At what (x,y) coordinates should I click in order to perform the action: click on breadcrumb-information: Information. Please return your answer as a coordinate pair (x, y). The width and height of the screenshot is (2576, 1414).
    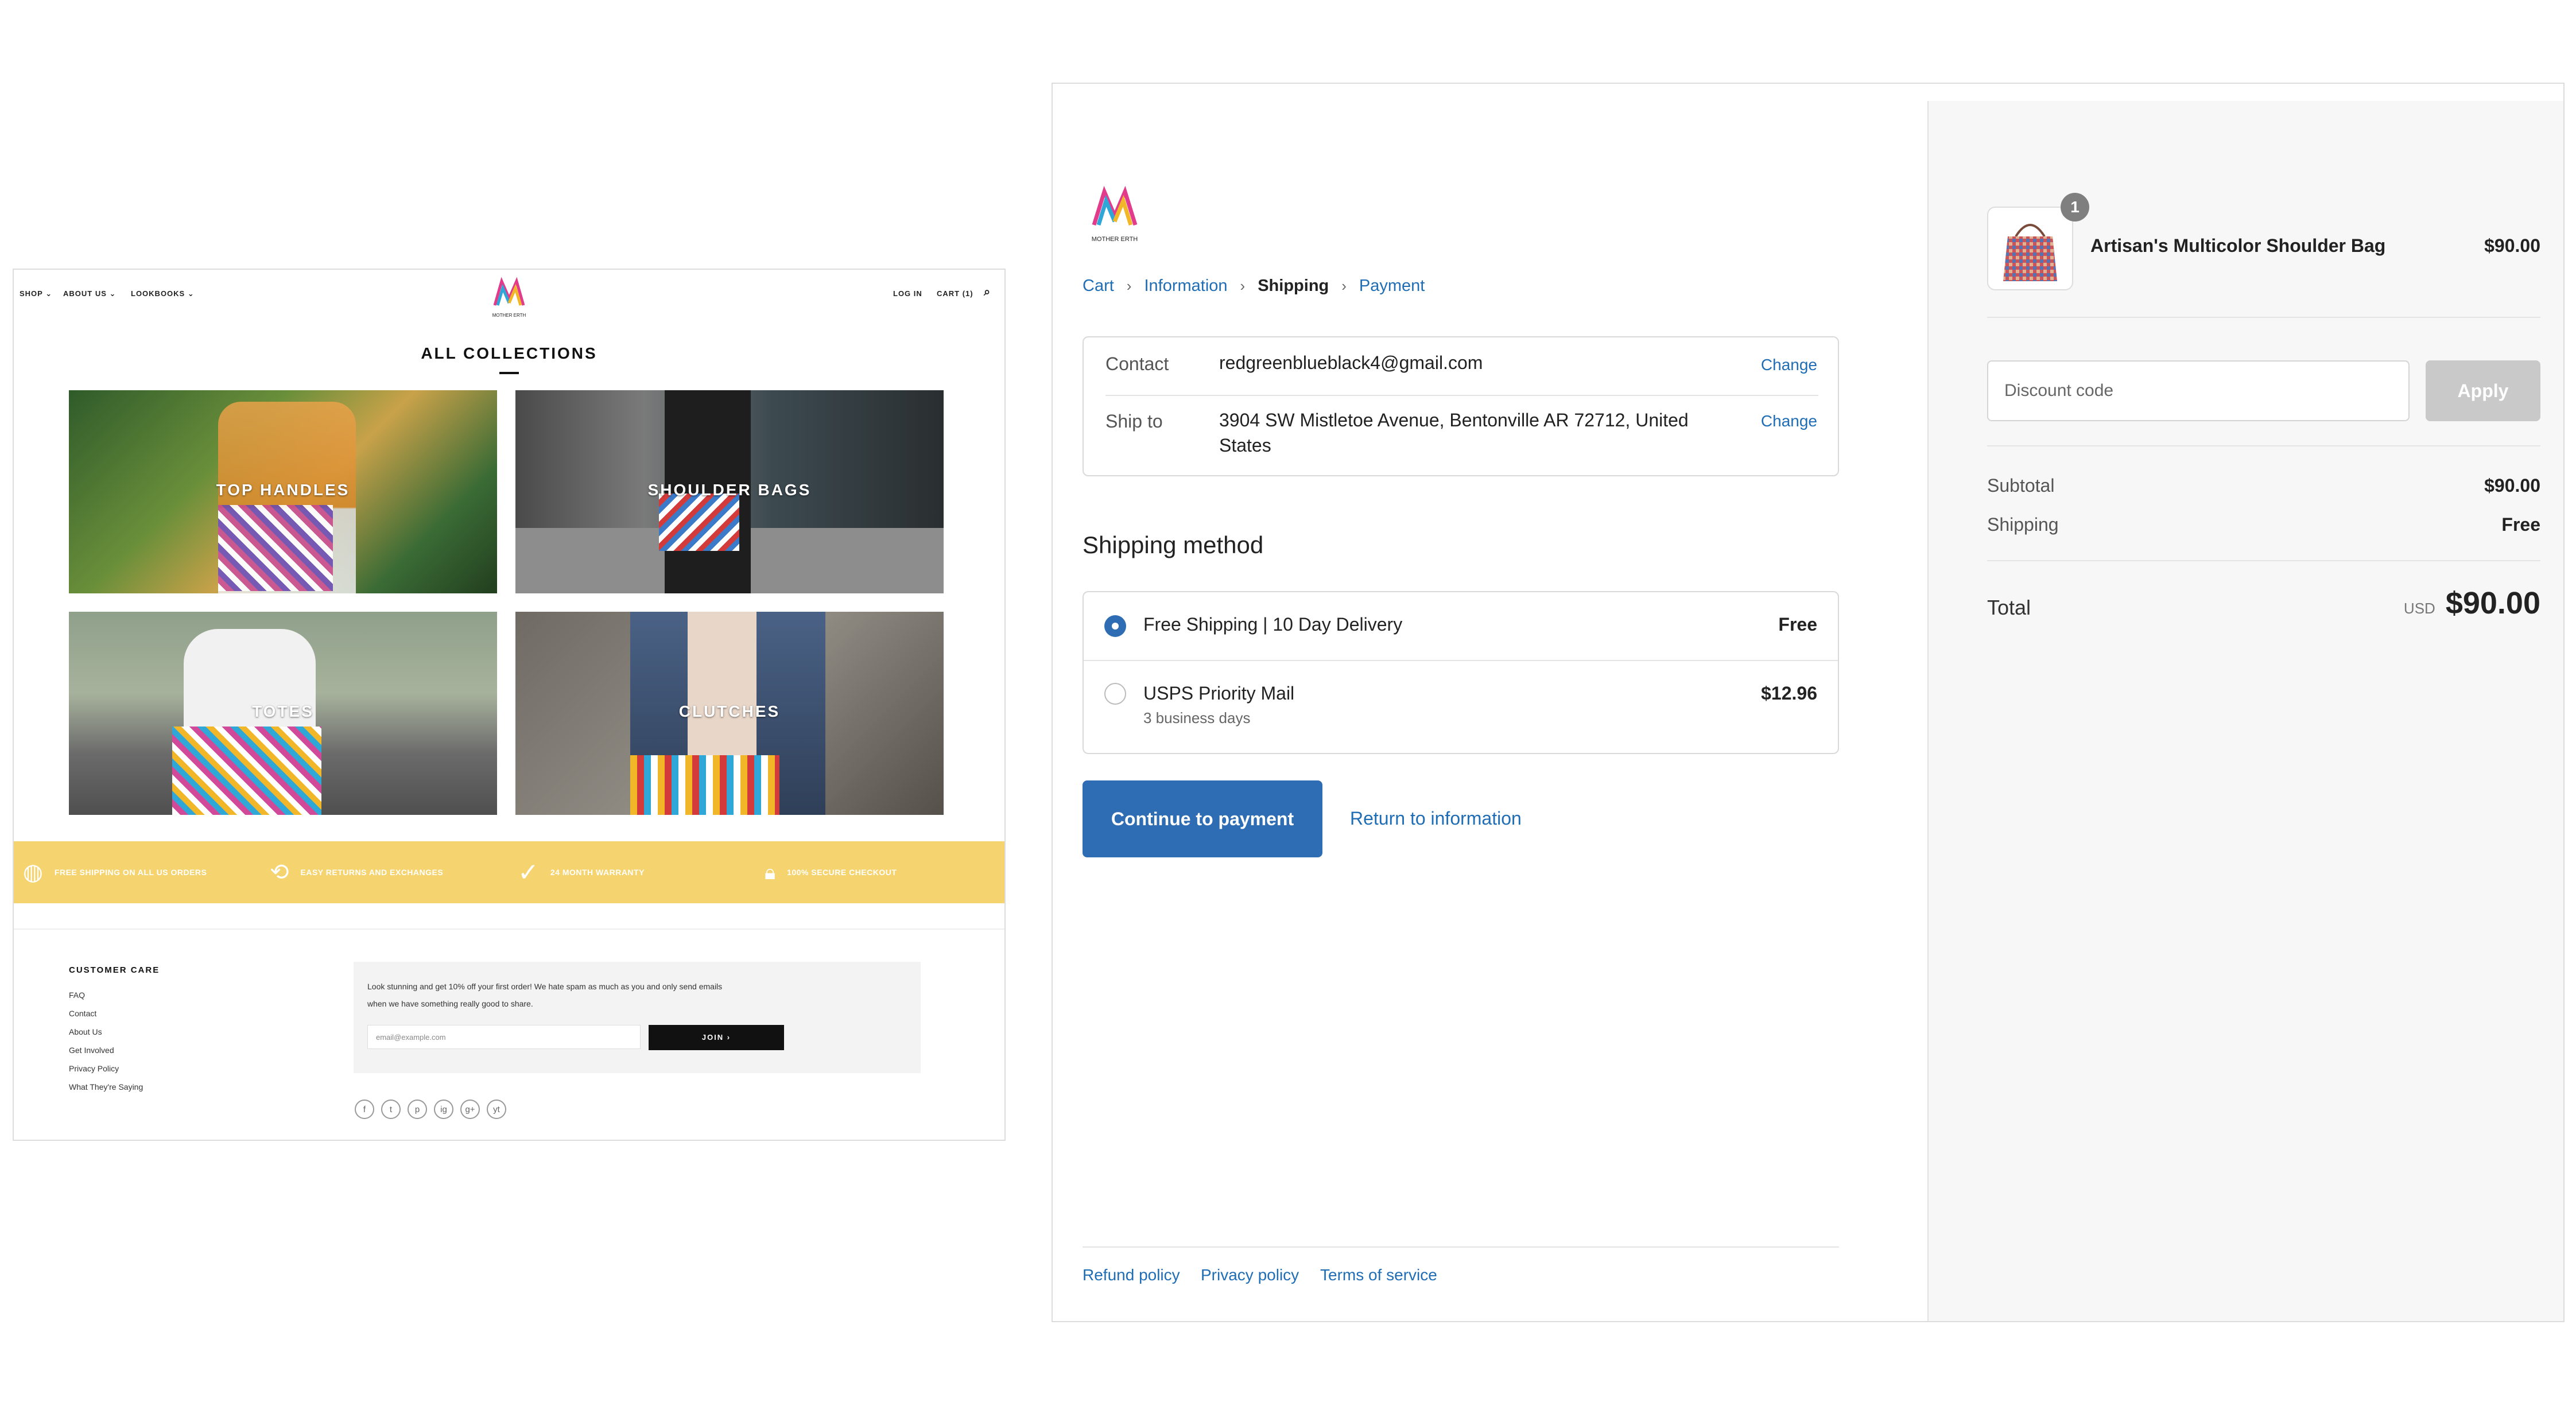
    Looking at the image, I should click on (1185, 286).